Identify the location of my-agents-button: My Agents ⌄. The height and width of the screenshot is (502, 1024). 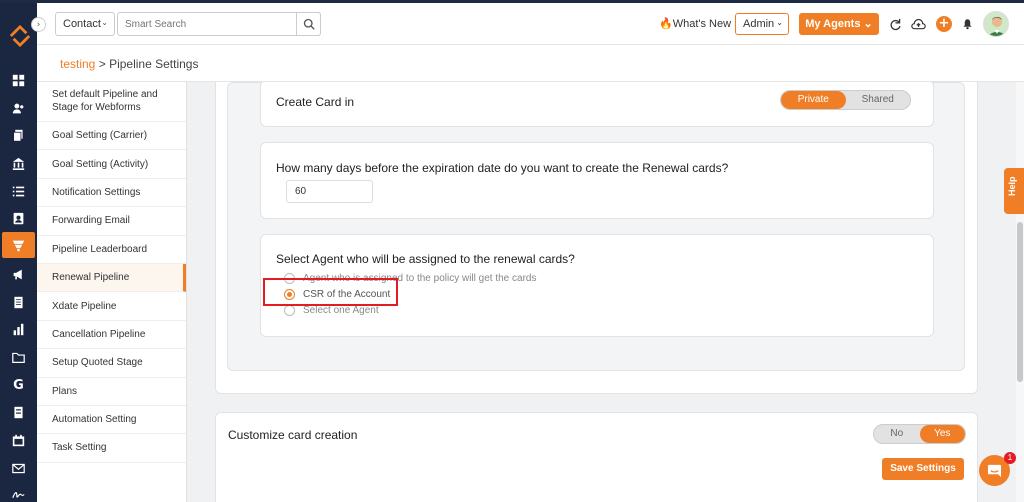
(839, 24).